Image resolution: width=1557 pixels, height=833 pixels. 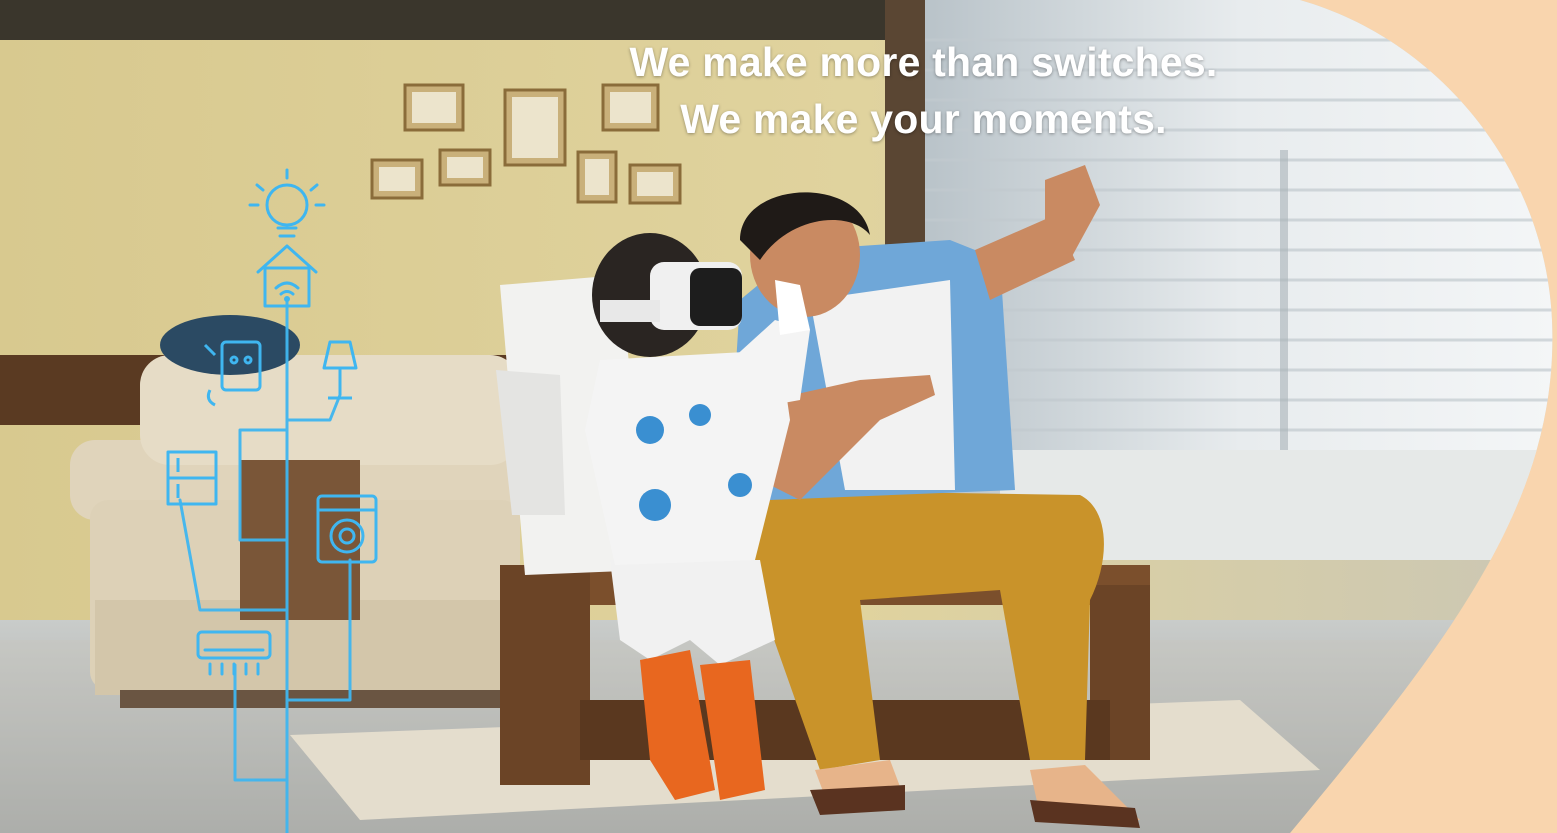 I want to click on tagline-line-1: We make more than switches., so click(x=923, y=62).